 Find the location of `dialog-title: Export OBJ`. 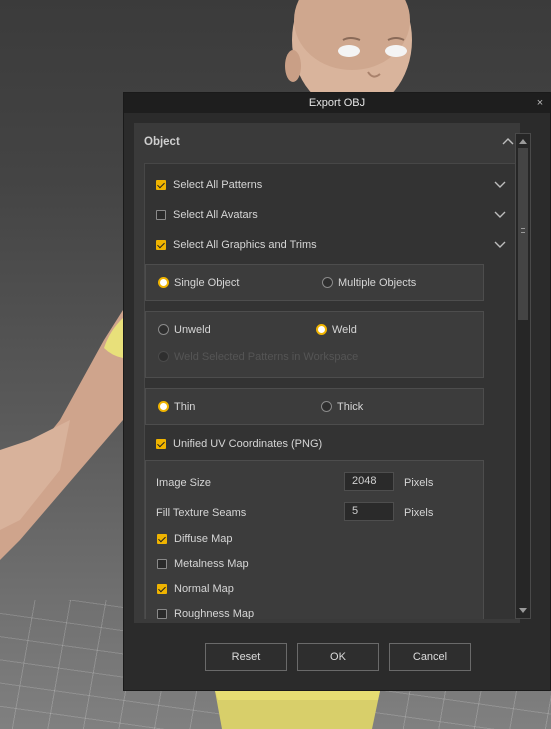

dialog-title: Export OBJ is located at coordinates (337, 103).